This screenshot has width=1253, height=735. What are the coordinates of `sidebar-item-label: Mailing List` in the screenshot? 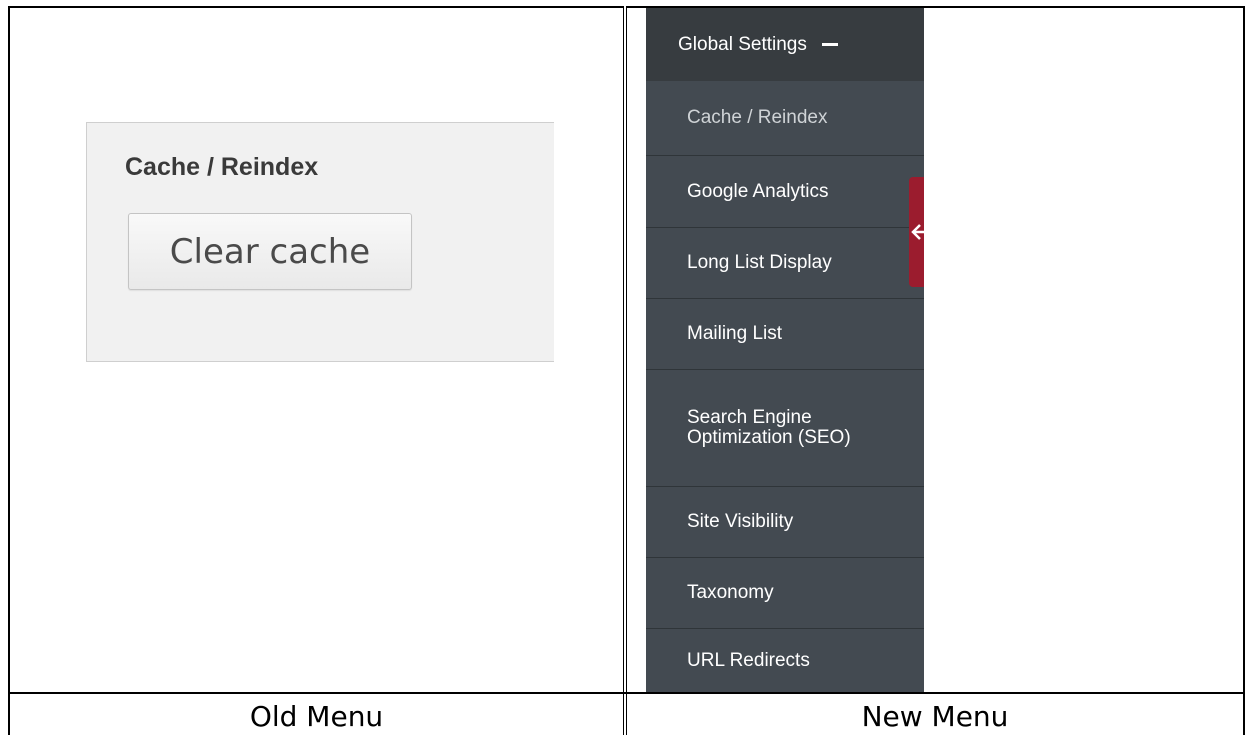 It's located at (735, 333).